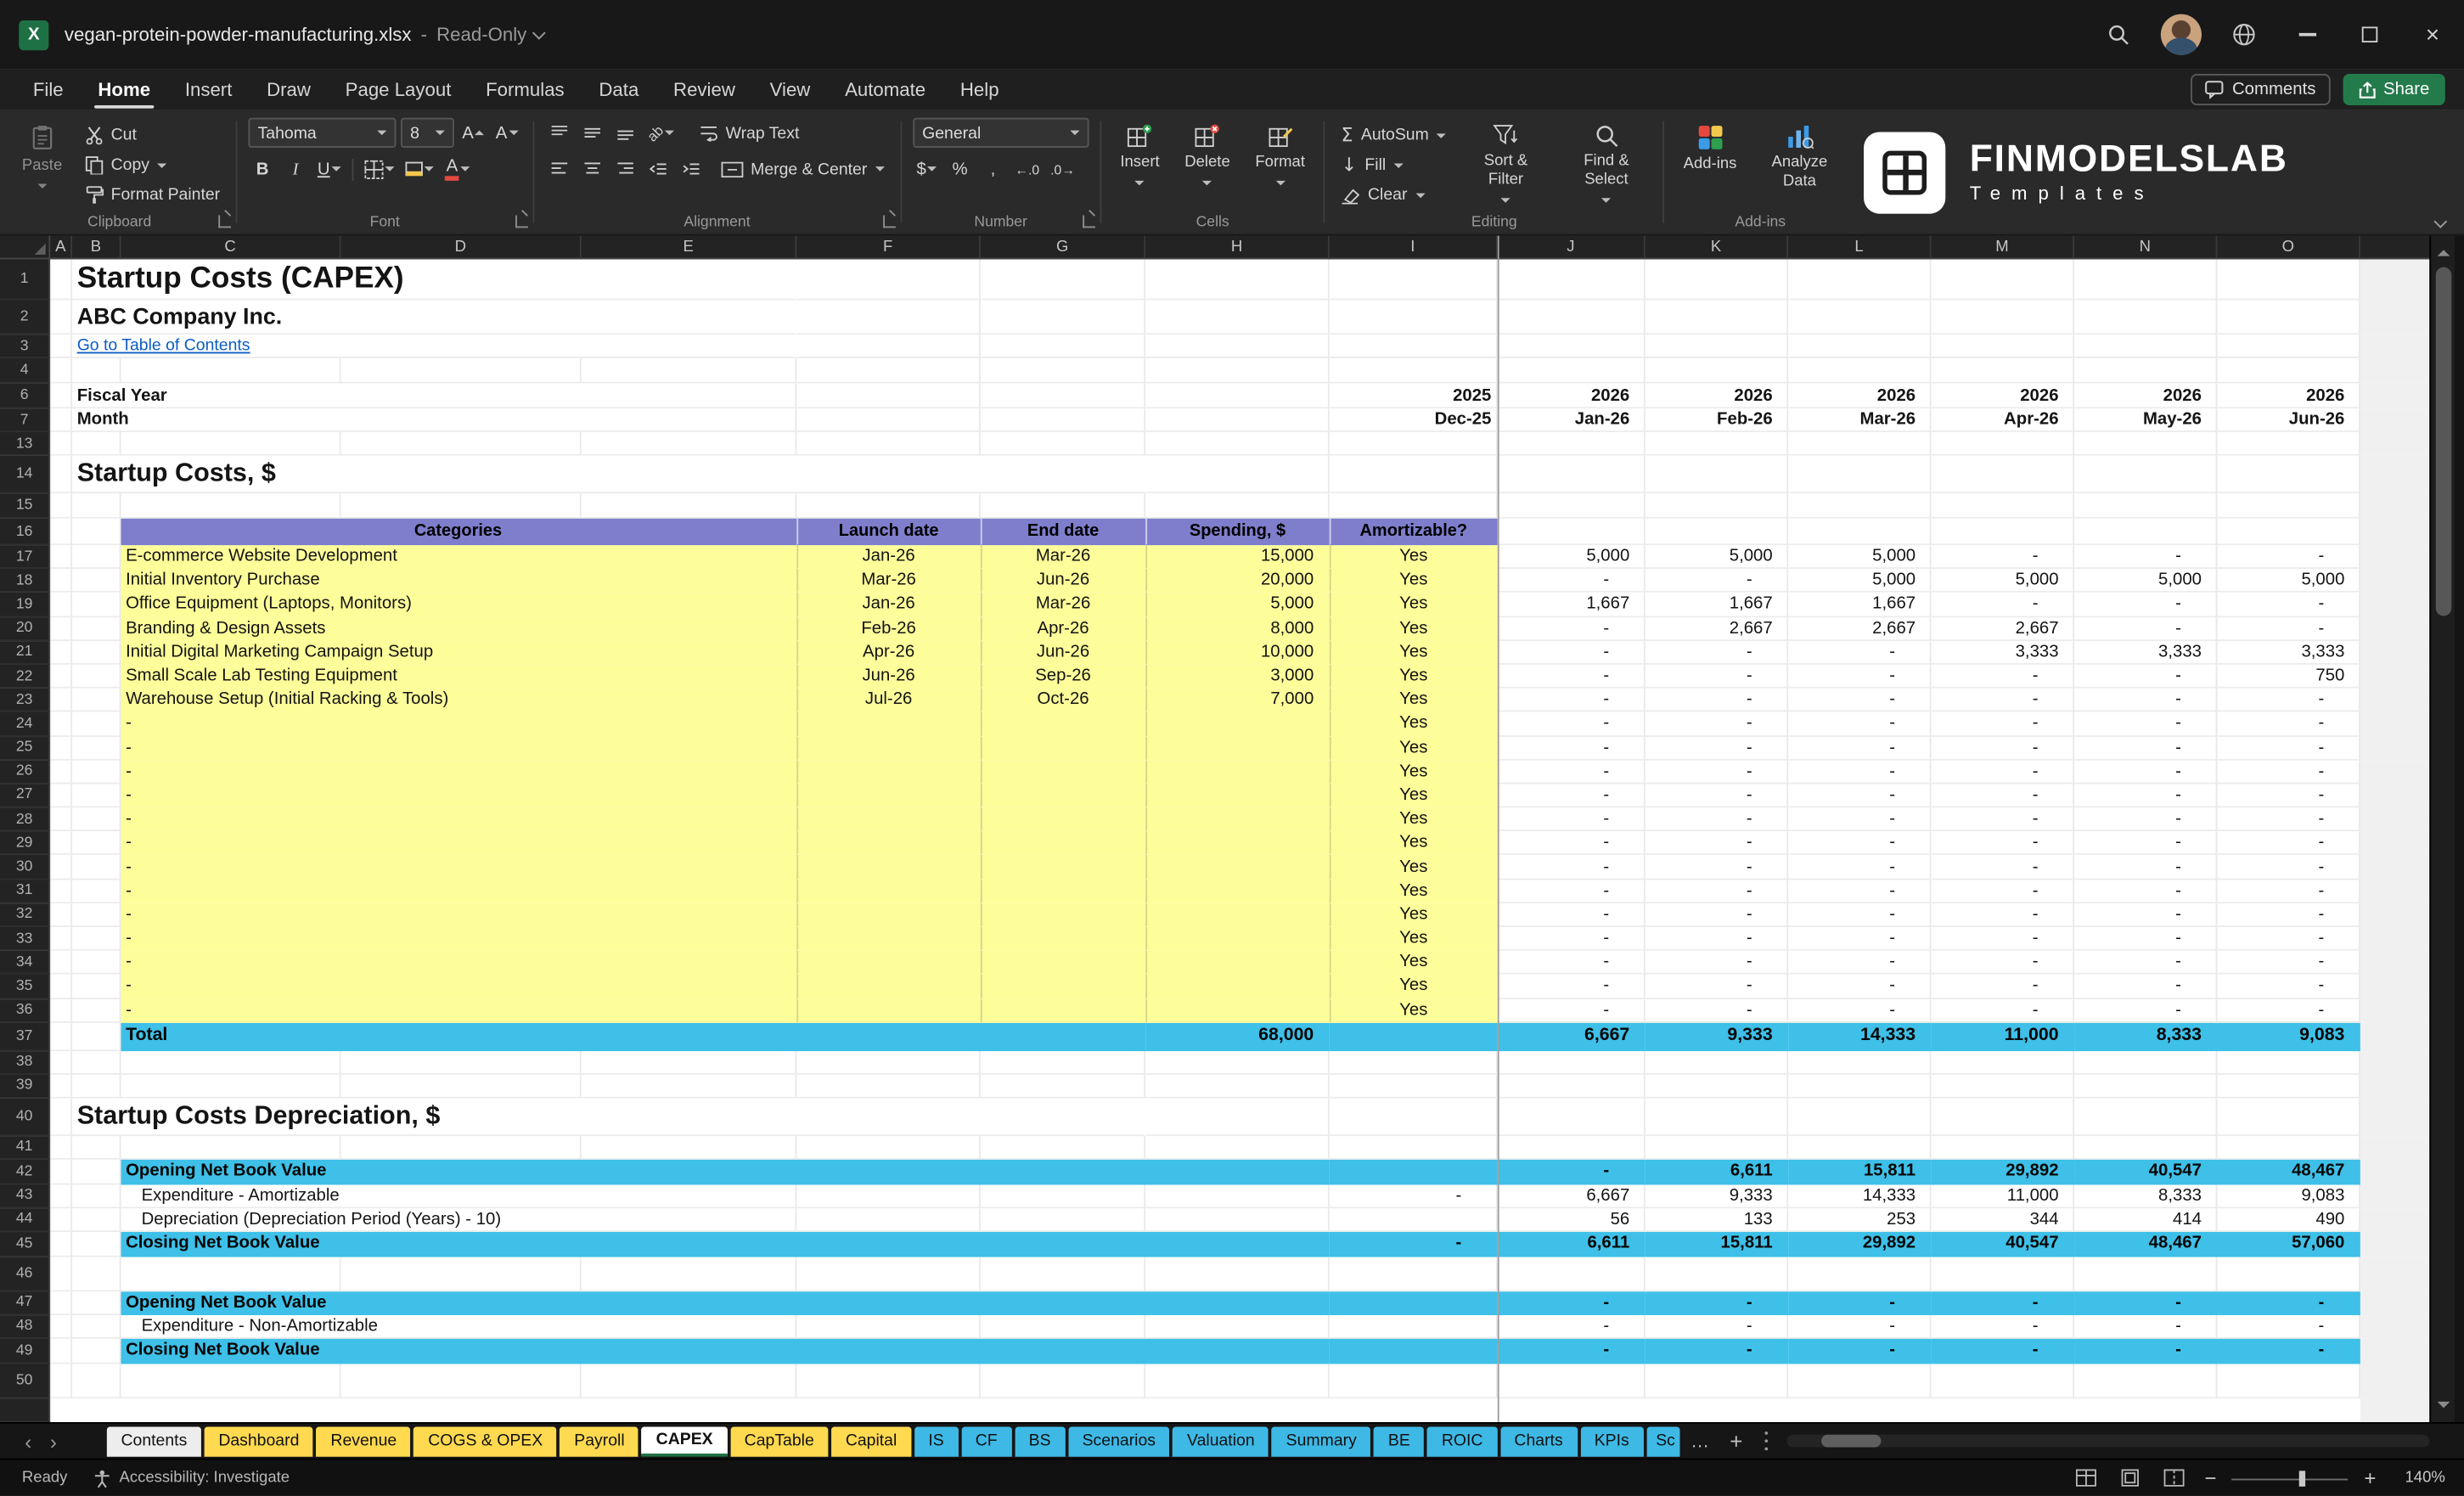 This screenshot has height=1496, width=2464. What do you see at coordinates (1063, 915) in the screenshot?
I see `cell-G32` at bounding box center [1063, 915].